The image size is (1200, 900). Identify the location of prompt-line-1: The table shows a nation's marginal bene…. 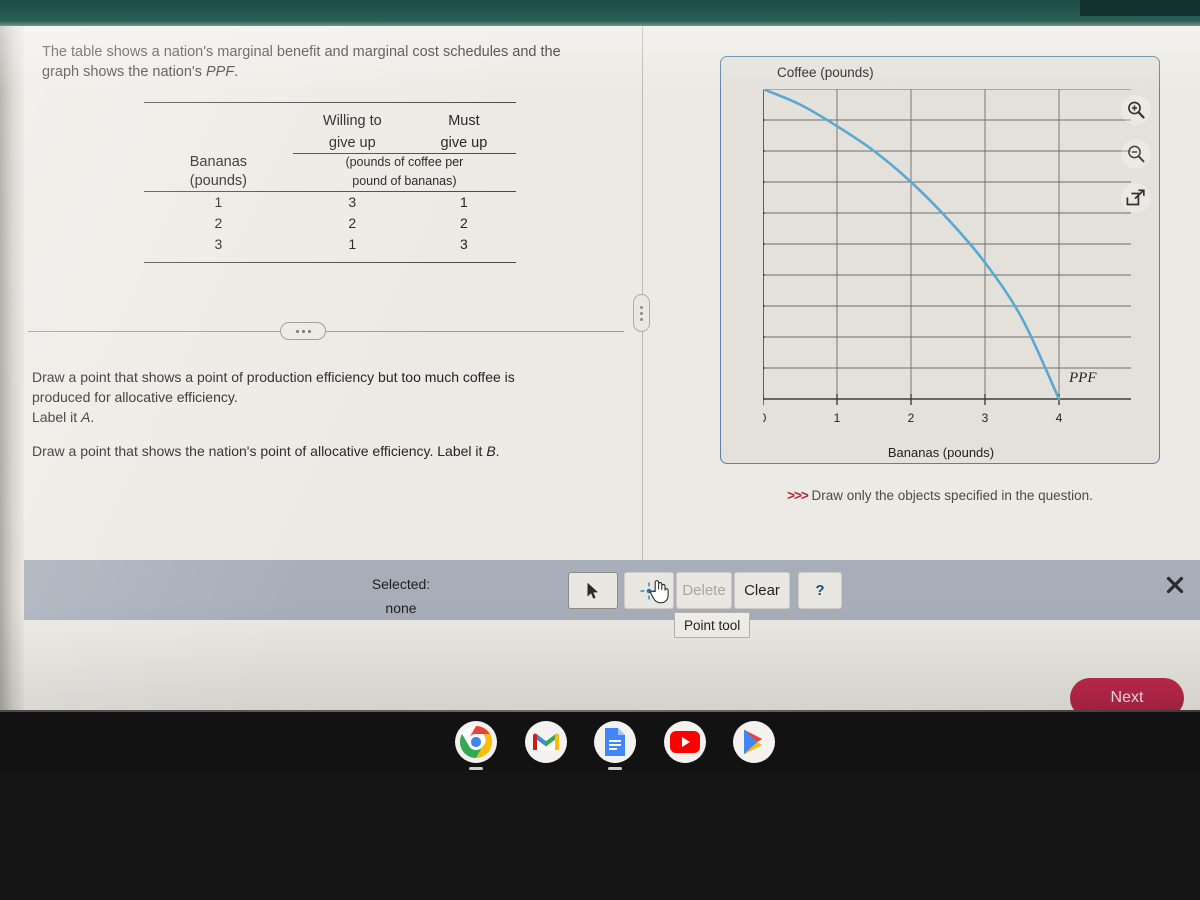
(301, 52).